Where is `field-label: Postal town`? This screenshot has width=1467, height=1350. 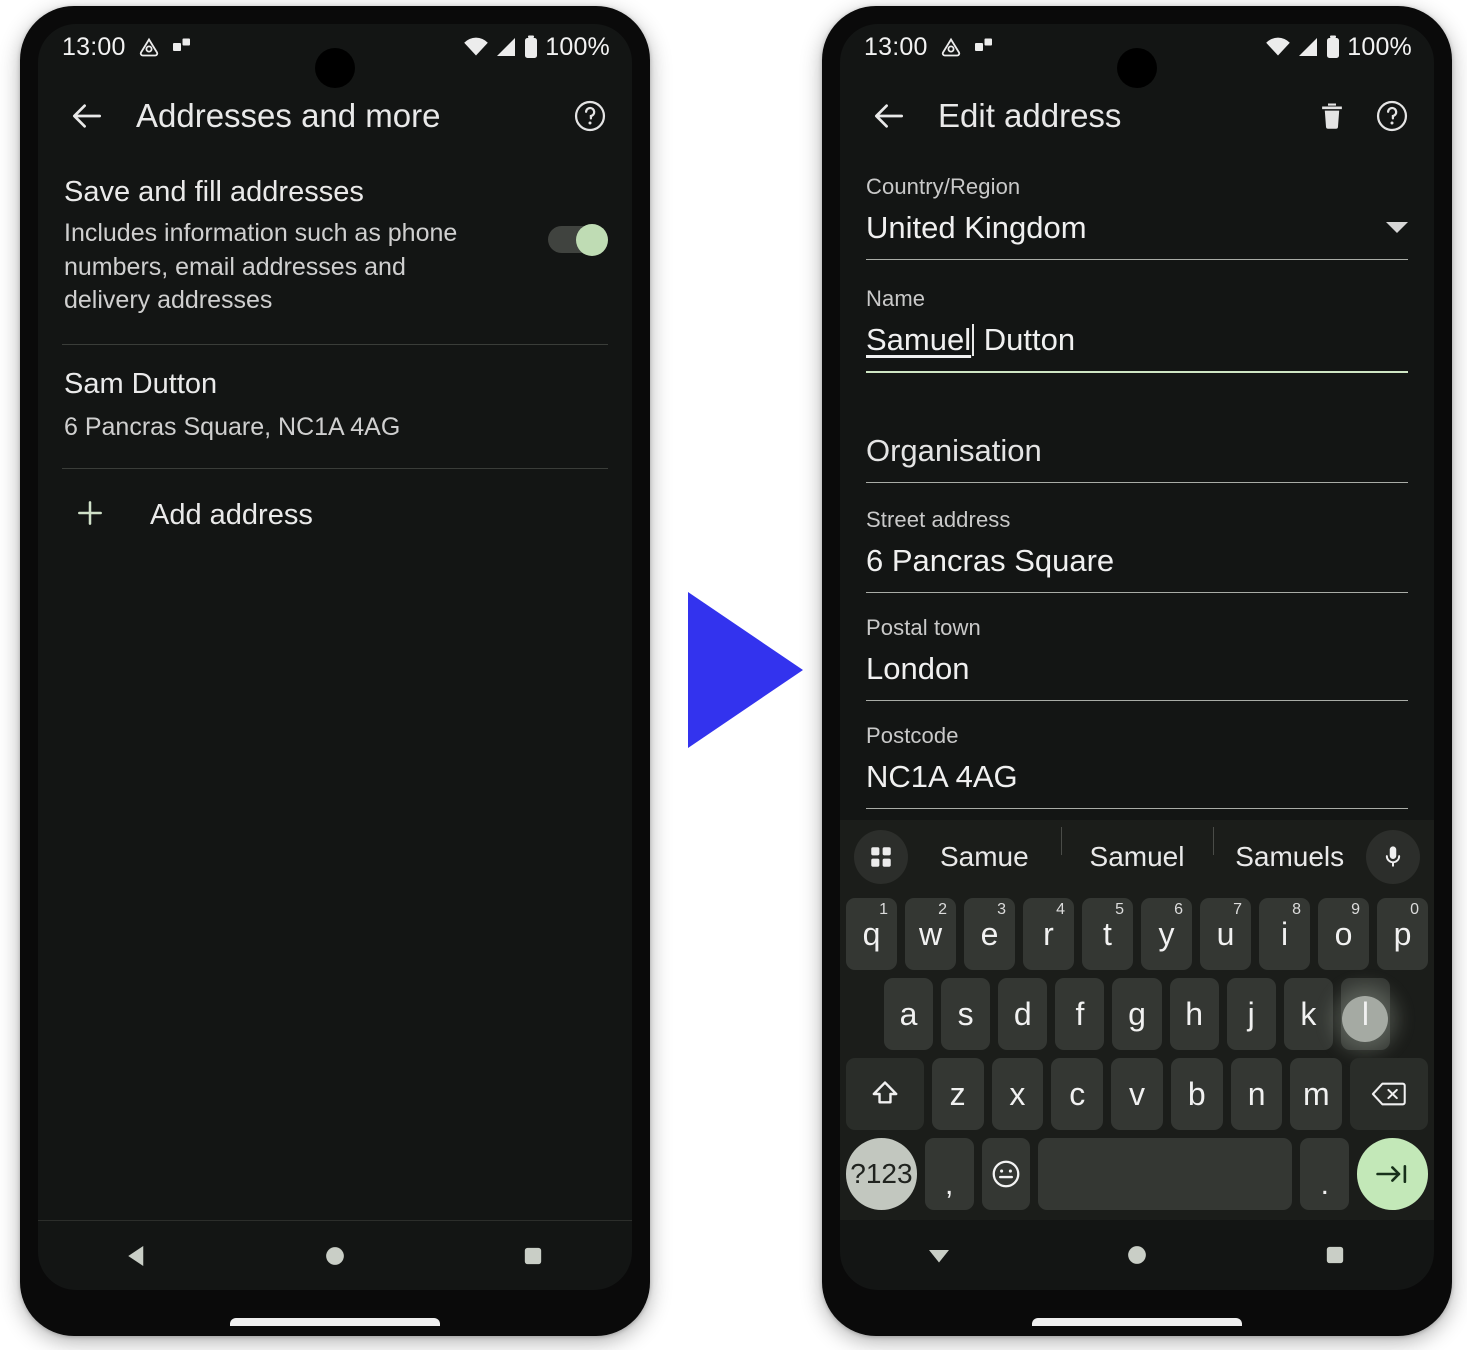 field-label: Postal town is located at coordinates (923, 627).